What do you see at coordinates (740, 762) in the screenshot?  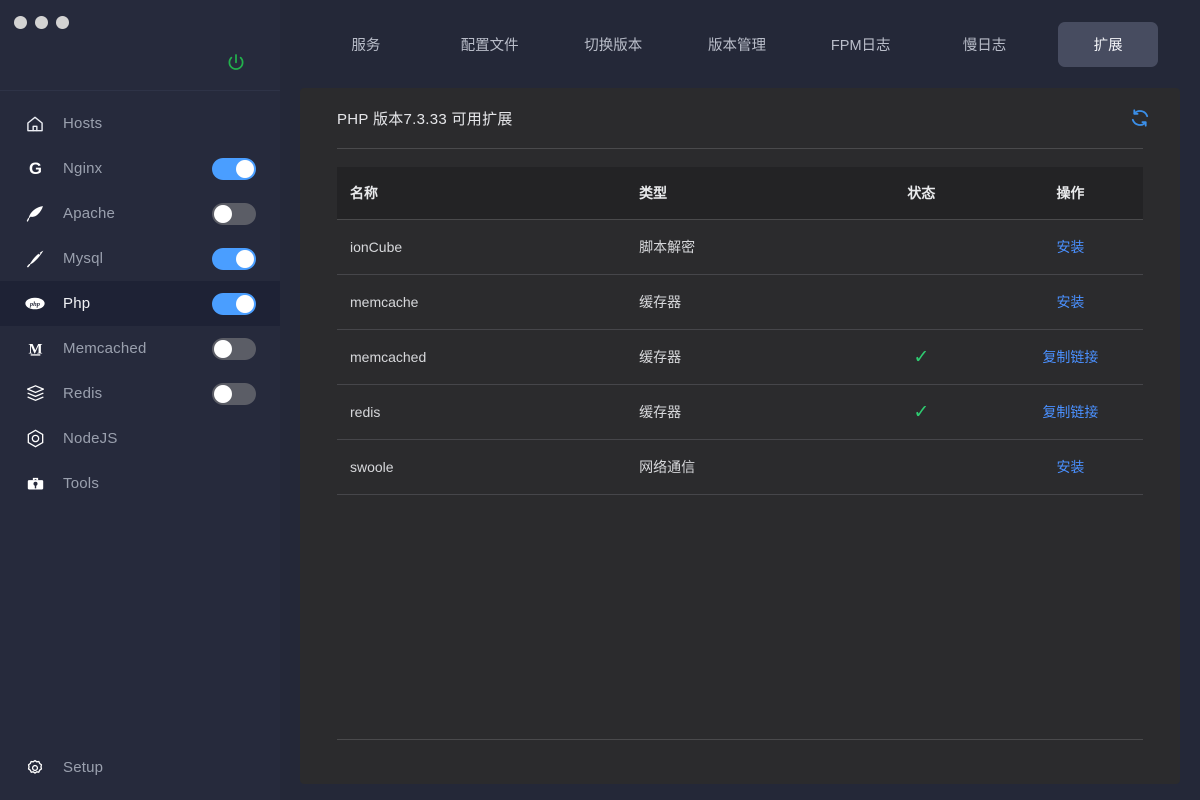 I see `card-footer` at bounding box center [740, 762].